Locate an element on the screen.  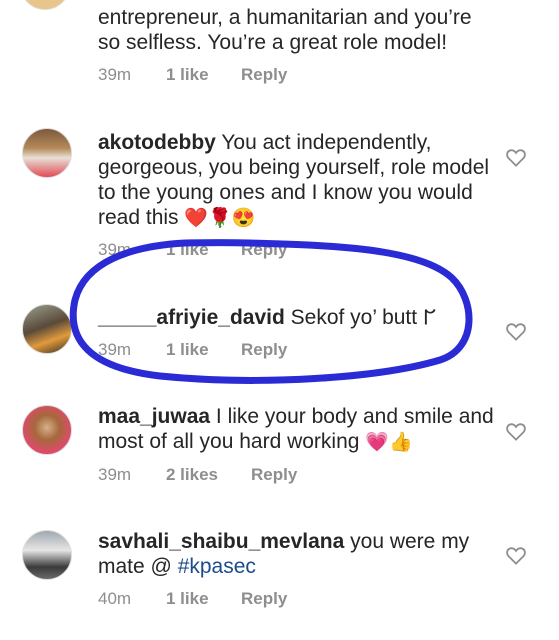
hashtag-link: #kpasec is located at coordinates (217, 566).